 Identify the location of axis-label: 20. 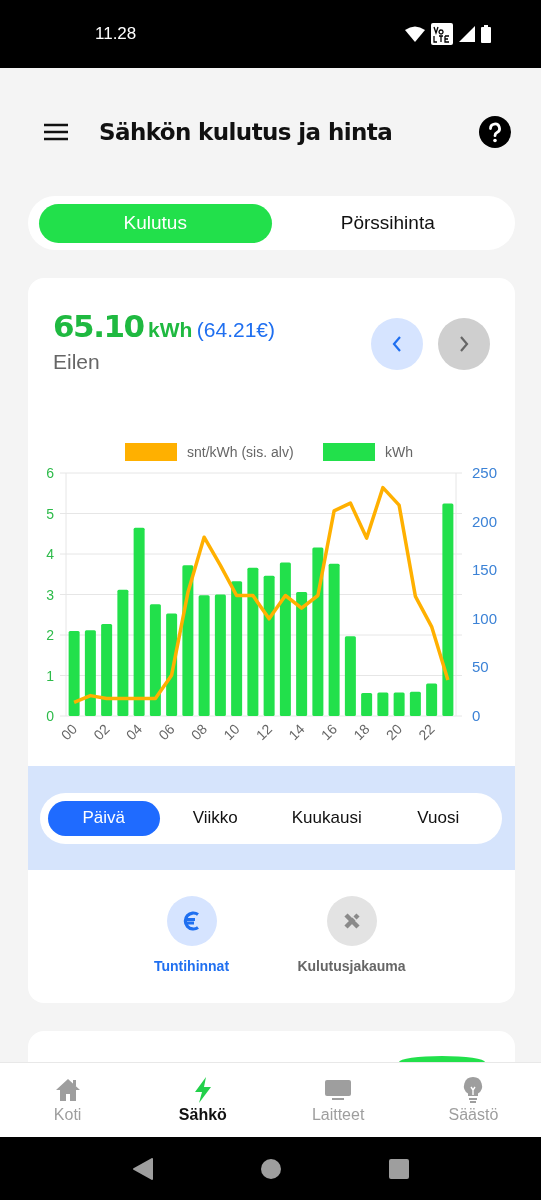
(394, 732).